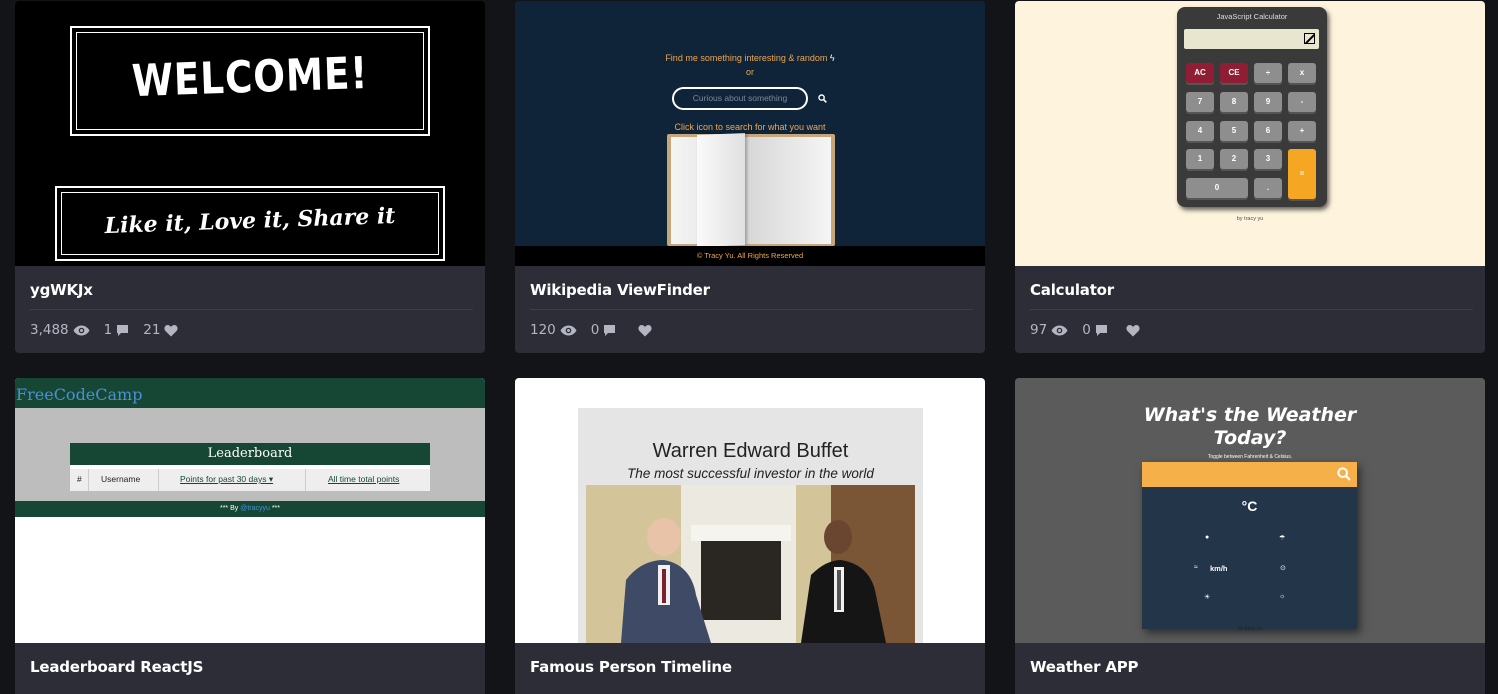 The height and width of the screenshot is (694, 1498). I want to click on leaderboard-heading: Leaderboard, so click(250, 454).